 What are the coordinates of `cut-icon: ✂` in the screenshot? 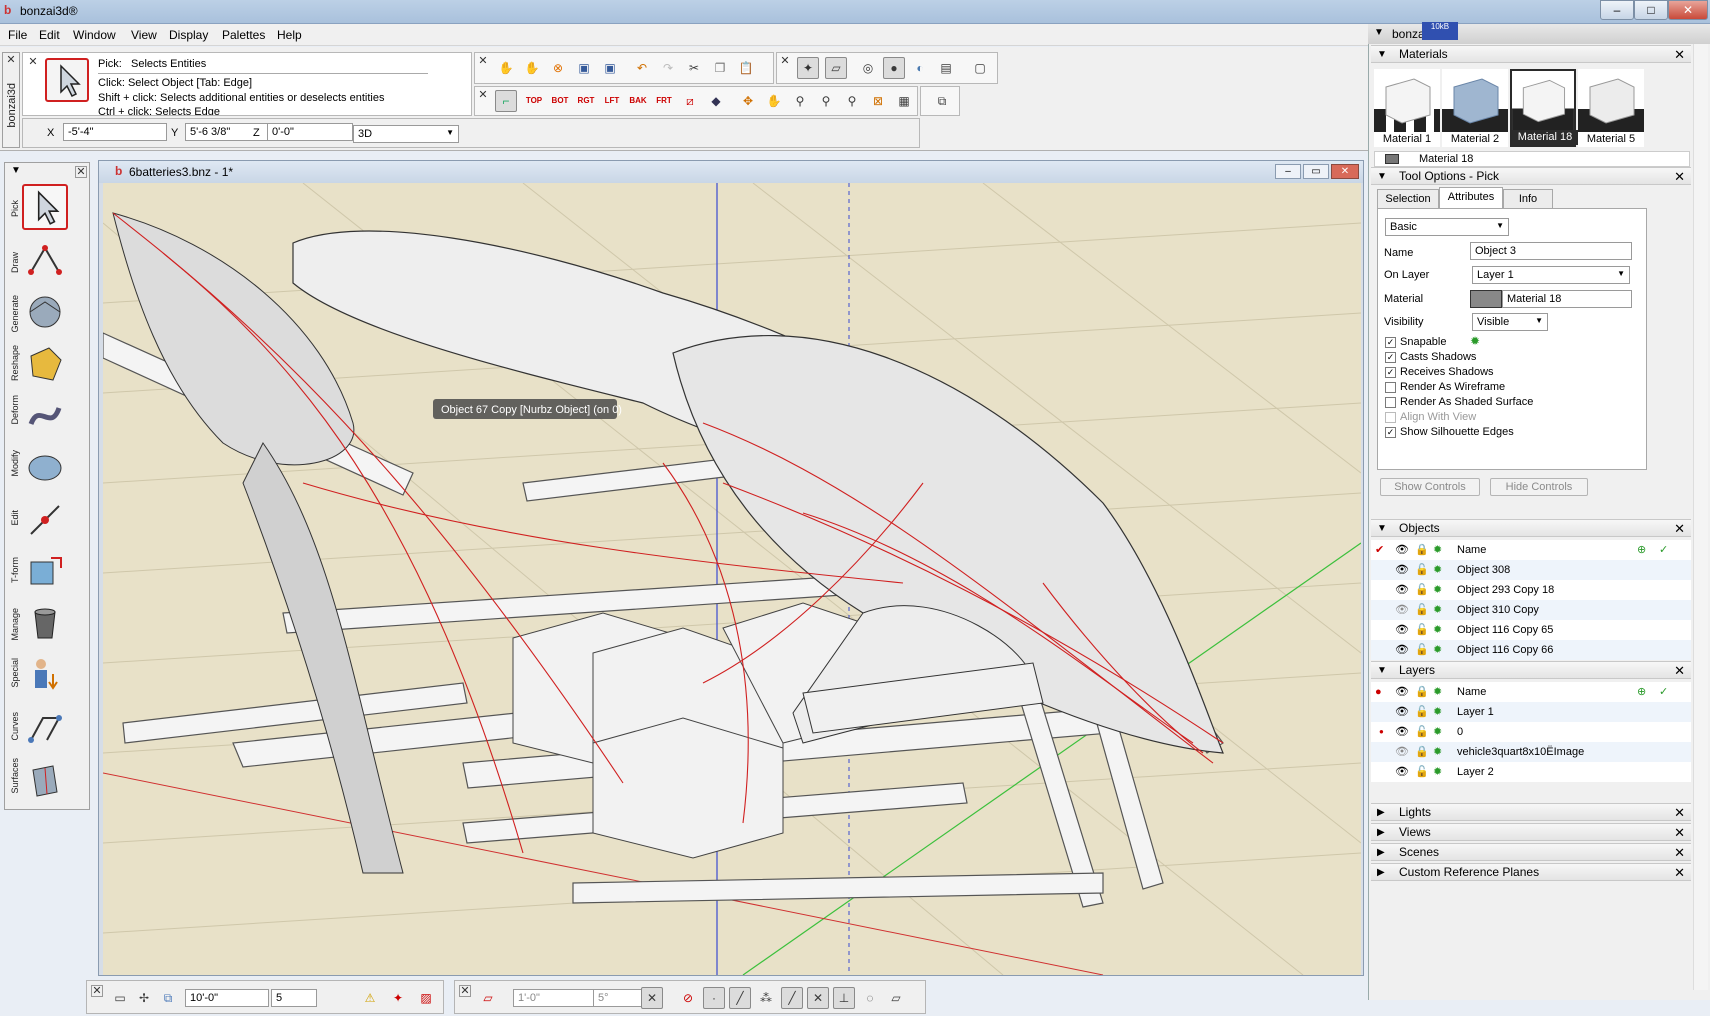 It's located at (694, 68).